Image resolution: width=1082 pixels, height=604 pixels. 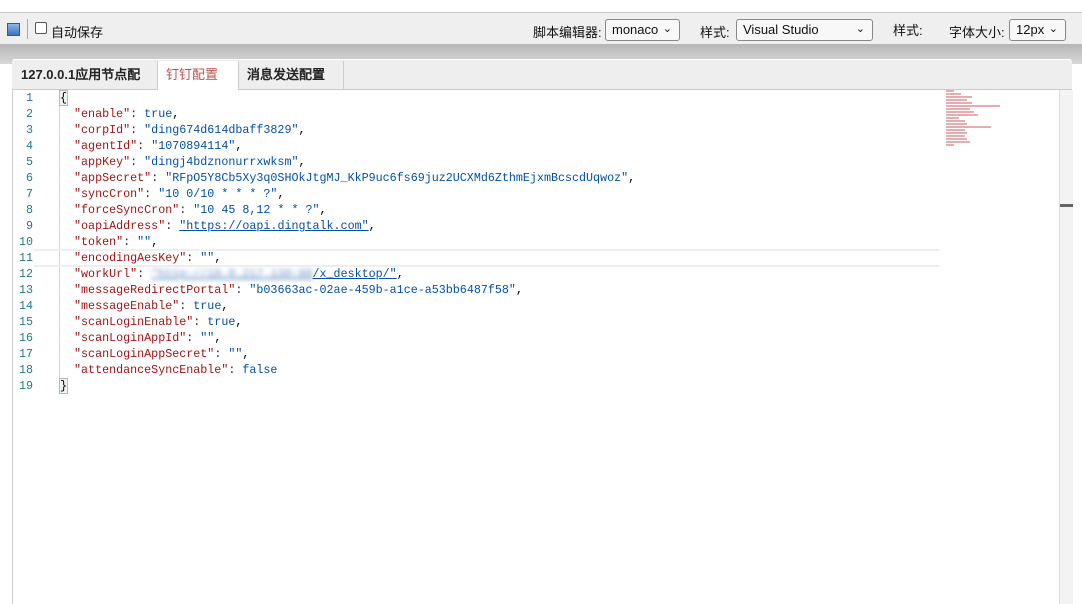 I want to click on json-key: "scanLoginEnable", so click(x=134, y=322).